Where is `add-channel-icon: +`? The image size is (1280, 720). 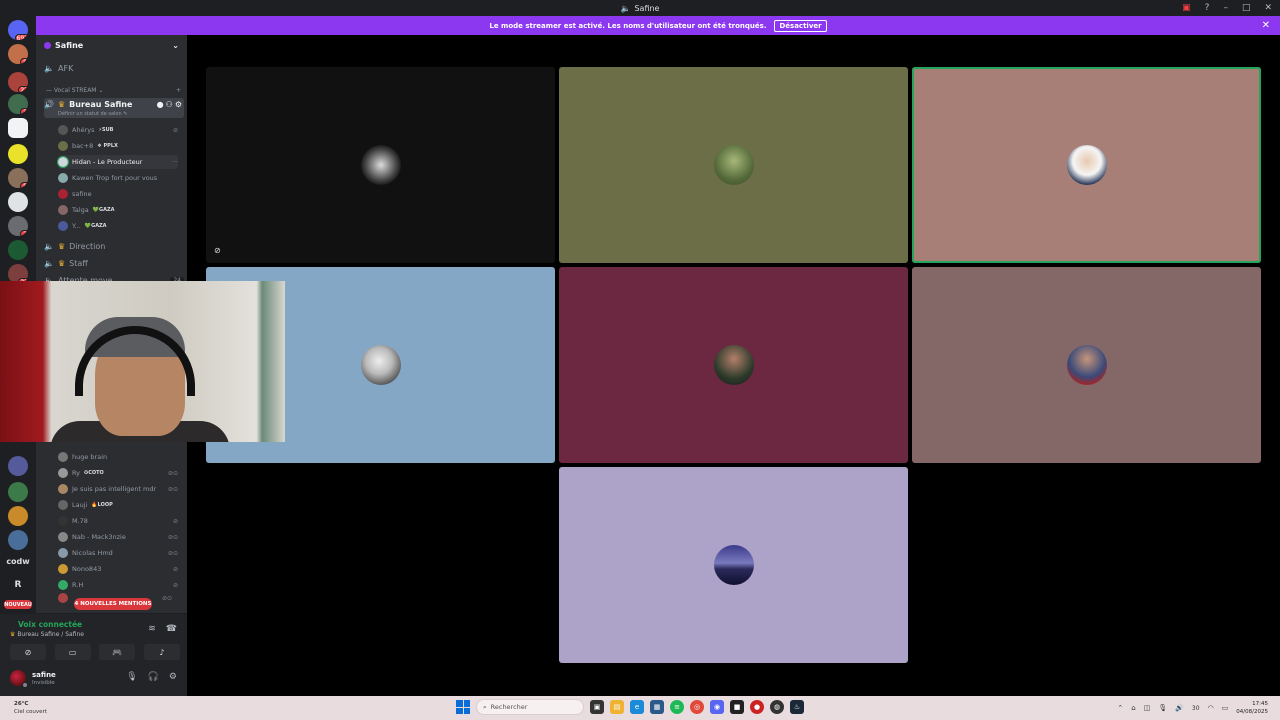
add-channel-icon: + is located at coordinates (178, 90).